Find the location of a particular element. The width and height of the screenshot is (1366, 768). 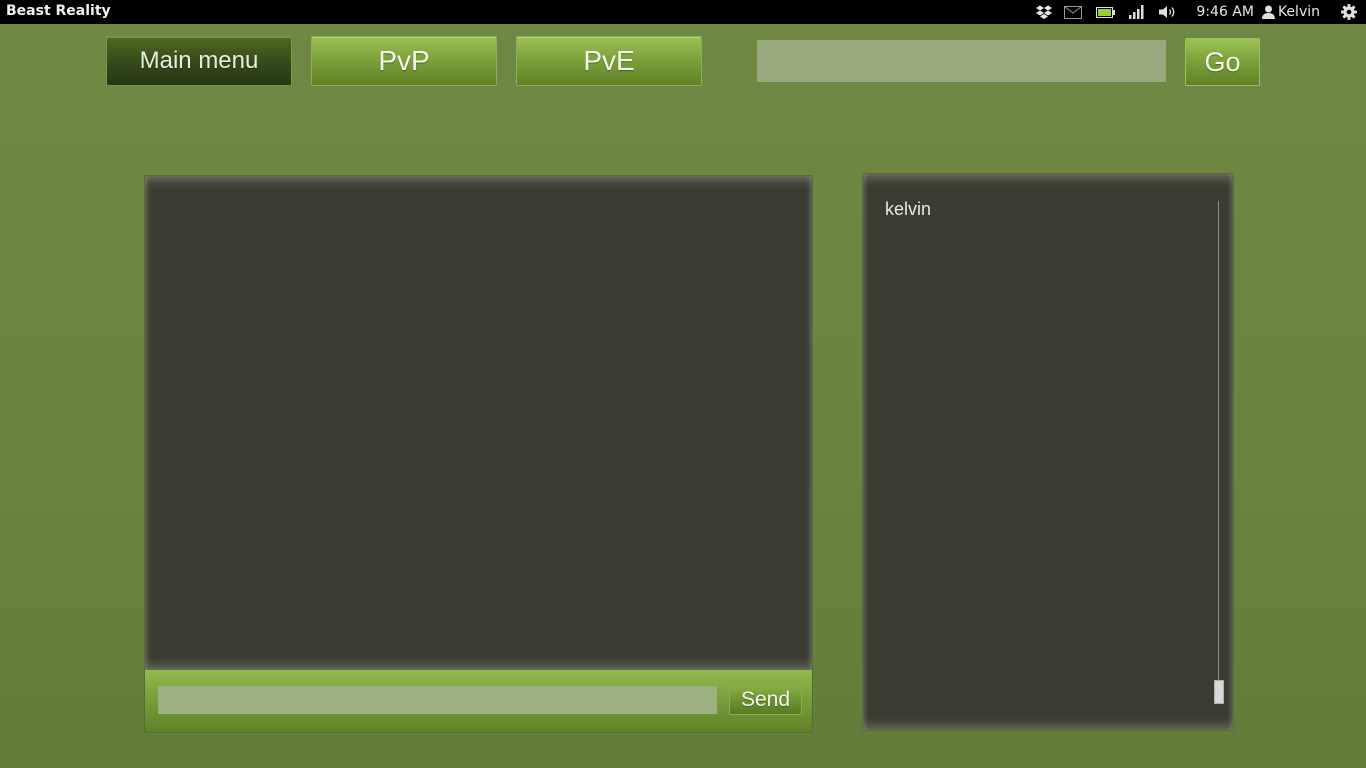

chat-input-bar: Send is located at coordinates (478, 701).